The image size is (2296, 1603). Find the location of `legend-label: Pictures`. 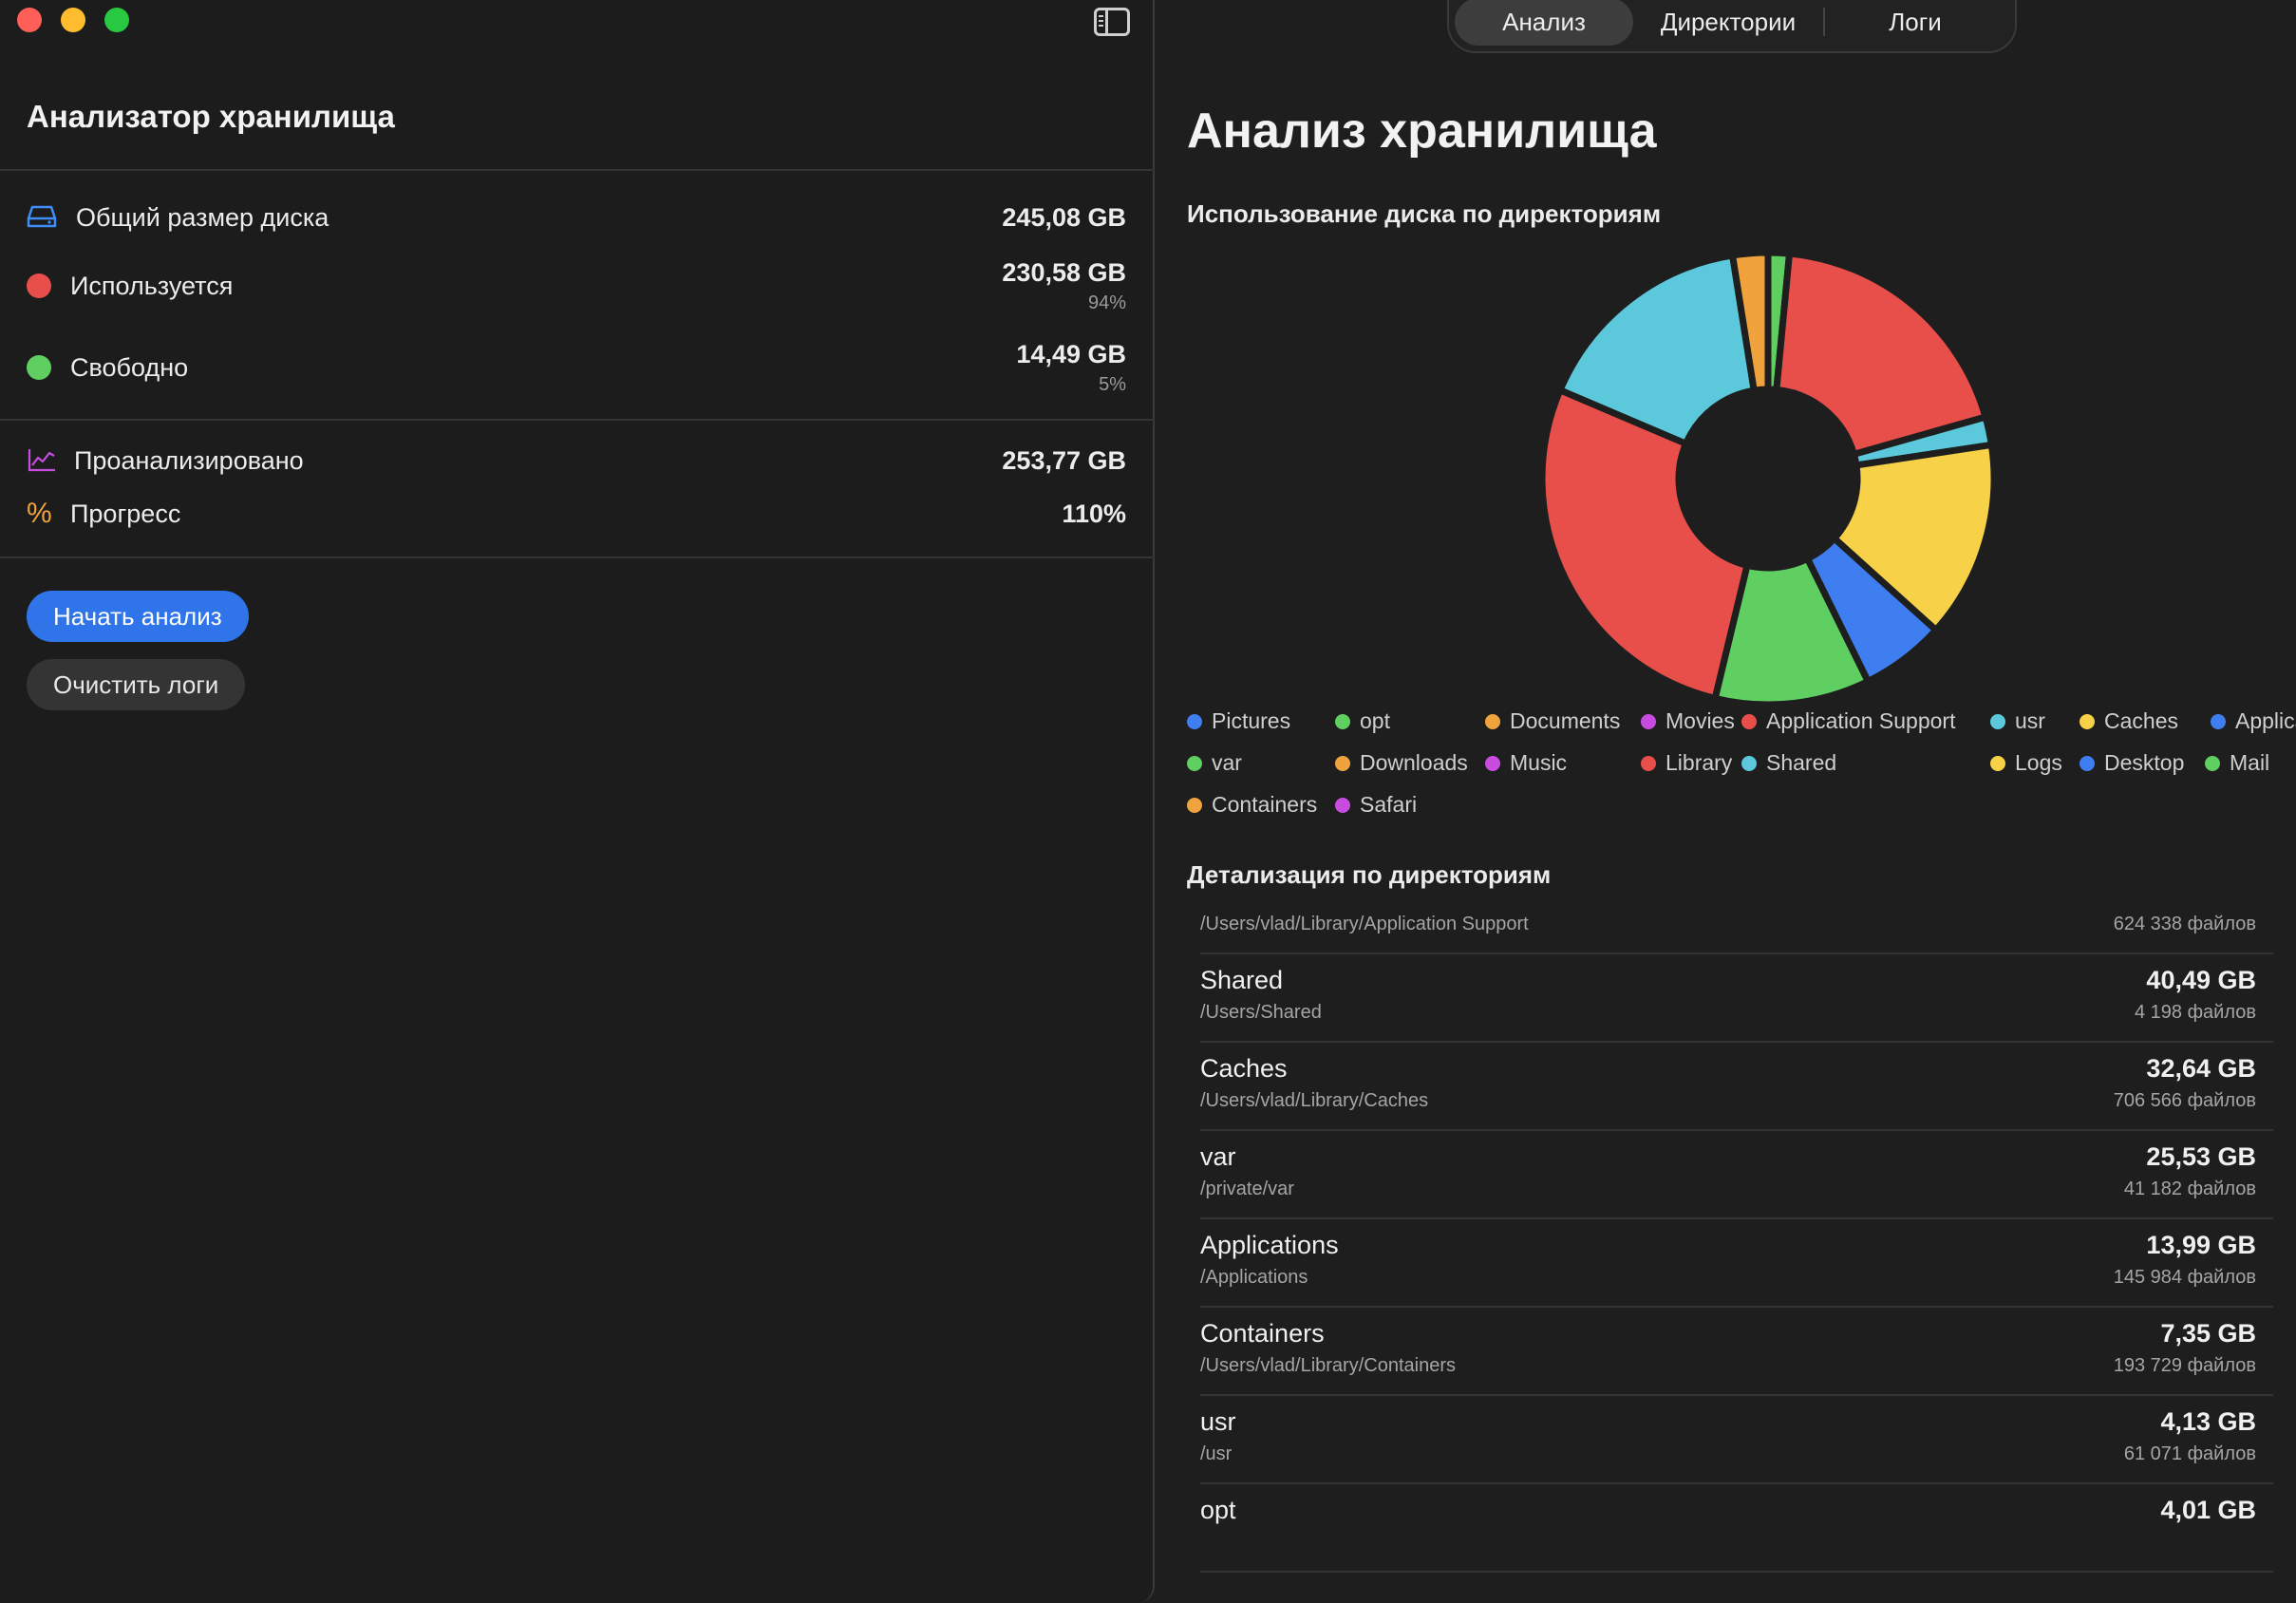

legend-label: Pictures is located at coordinates (1251, 720).